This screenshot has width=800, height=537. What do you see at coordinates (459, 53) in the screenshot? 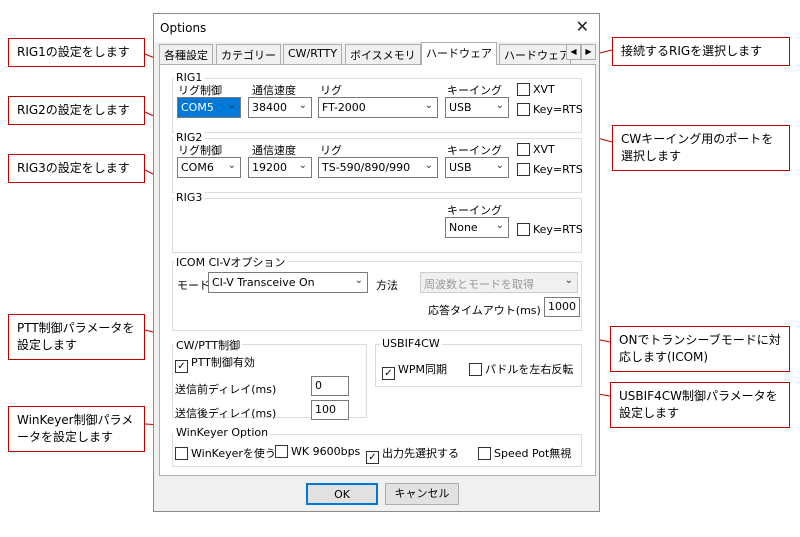
I see `tab-hardware: ハードウェア` at bounding box center [459, 53].